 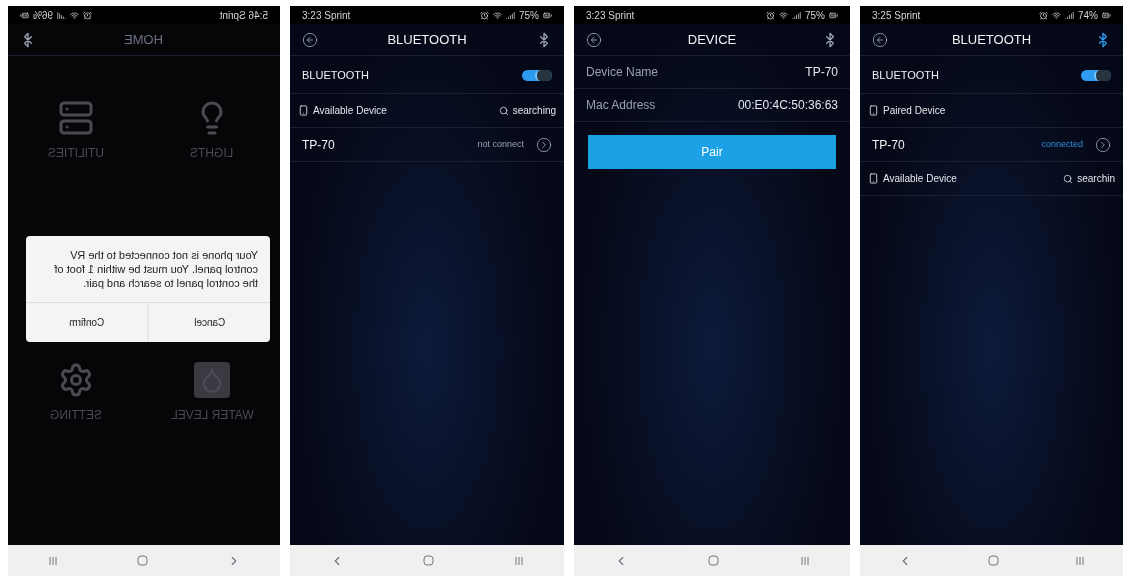 I want to click on field-label: Device Name, so click(x=622, y=72).